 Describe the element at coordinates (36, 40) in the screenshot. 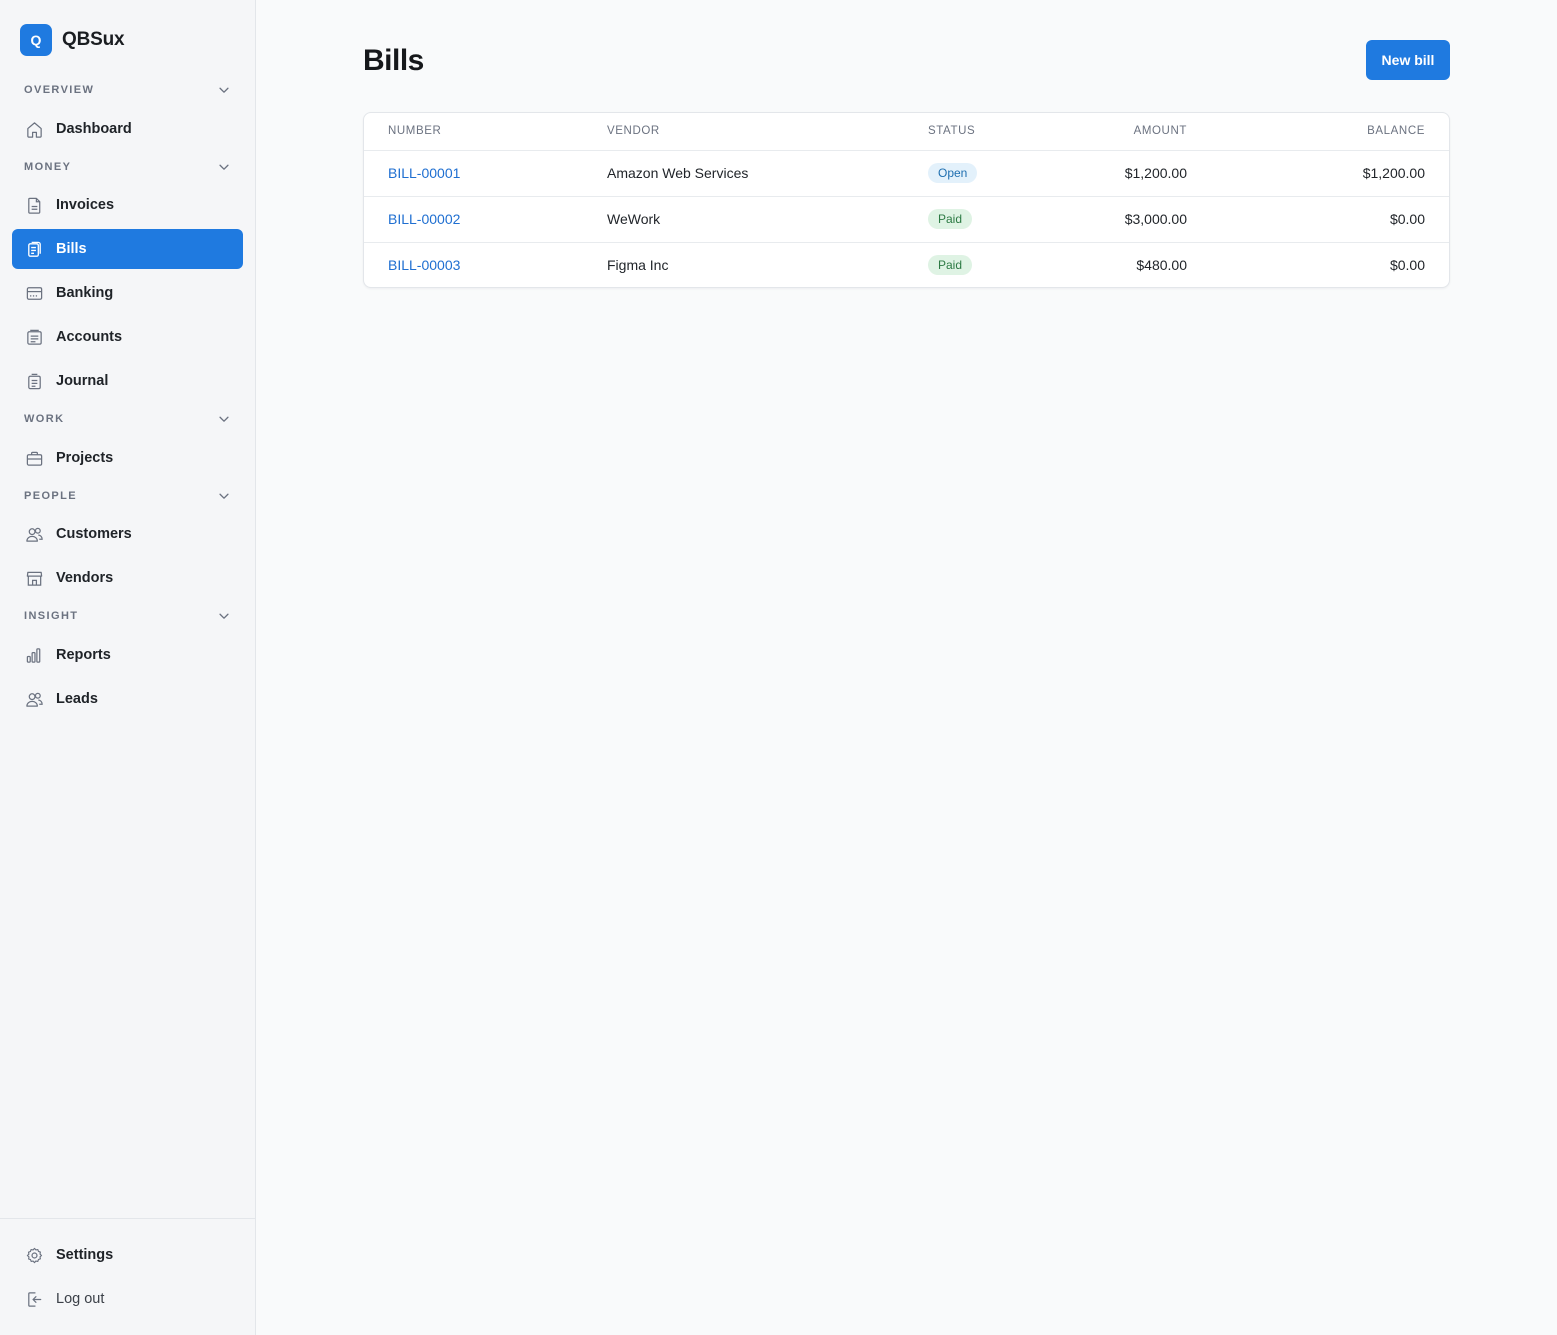

I see `brand-logo: Q` at that location.